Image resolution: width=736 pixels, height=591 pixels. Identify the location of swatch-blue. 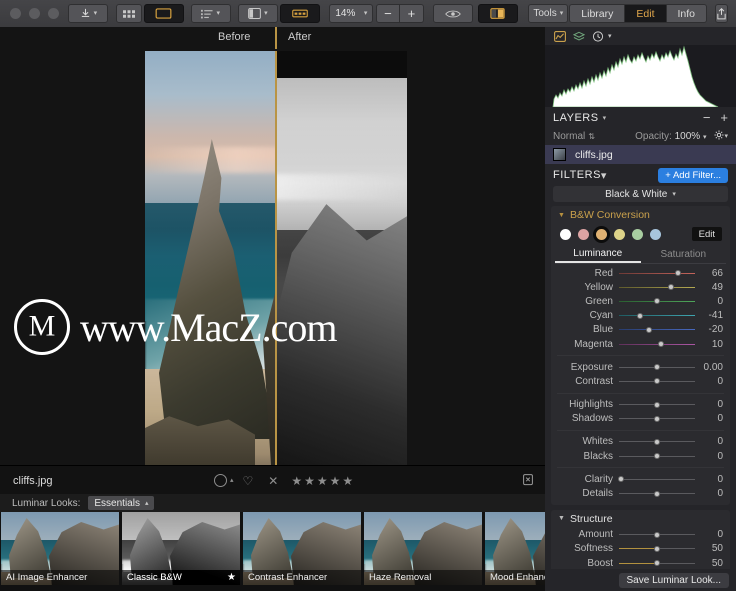
(655, 234).